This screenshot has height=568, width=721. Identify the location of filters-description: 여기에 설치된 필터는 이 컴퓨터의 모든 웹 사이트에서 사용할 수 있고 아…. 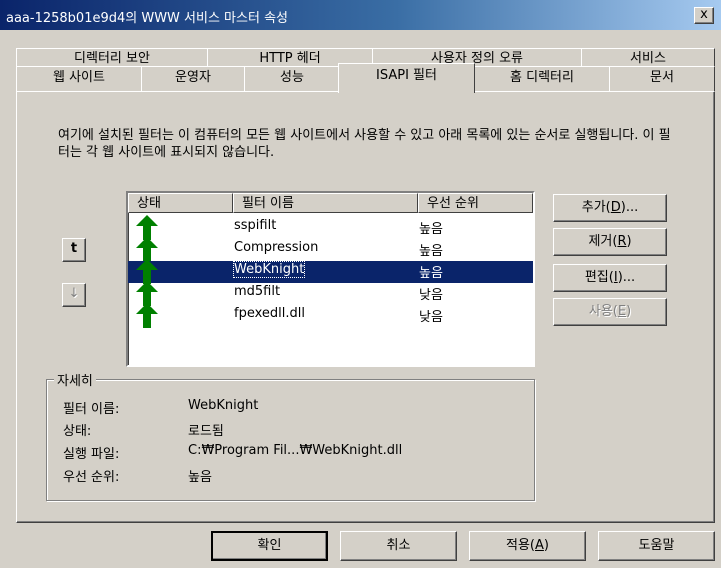
(364, 144).